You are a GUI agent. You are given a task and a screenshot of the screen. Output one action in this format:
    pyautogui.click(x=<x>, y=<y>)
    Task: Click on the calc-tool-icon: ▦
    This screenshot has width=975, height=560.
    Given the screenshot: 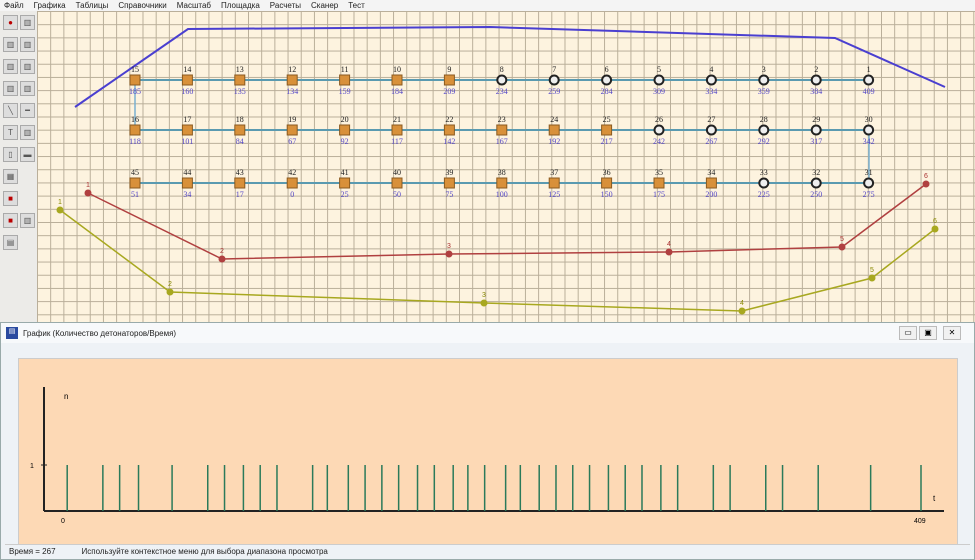 What is the action you would take?
    pyautogui.click(x=10, y=176)
    